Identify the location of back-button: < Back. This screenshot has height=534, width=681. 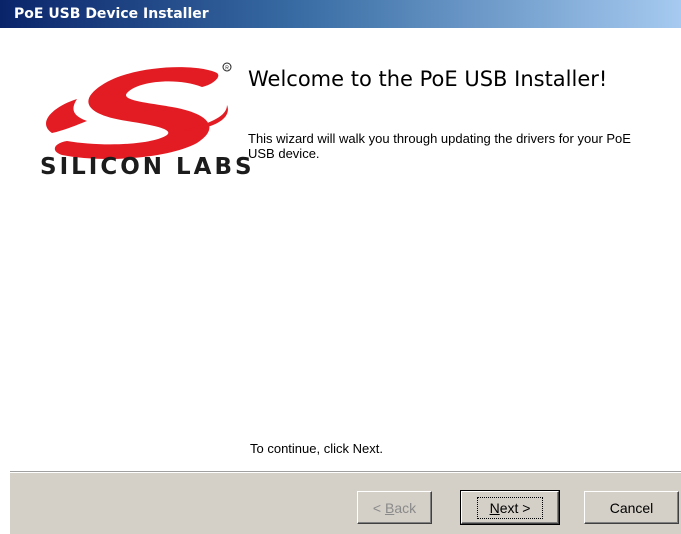
(394, 507).